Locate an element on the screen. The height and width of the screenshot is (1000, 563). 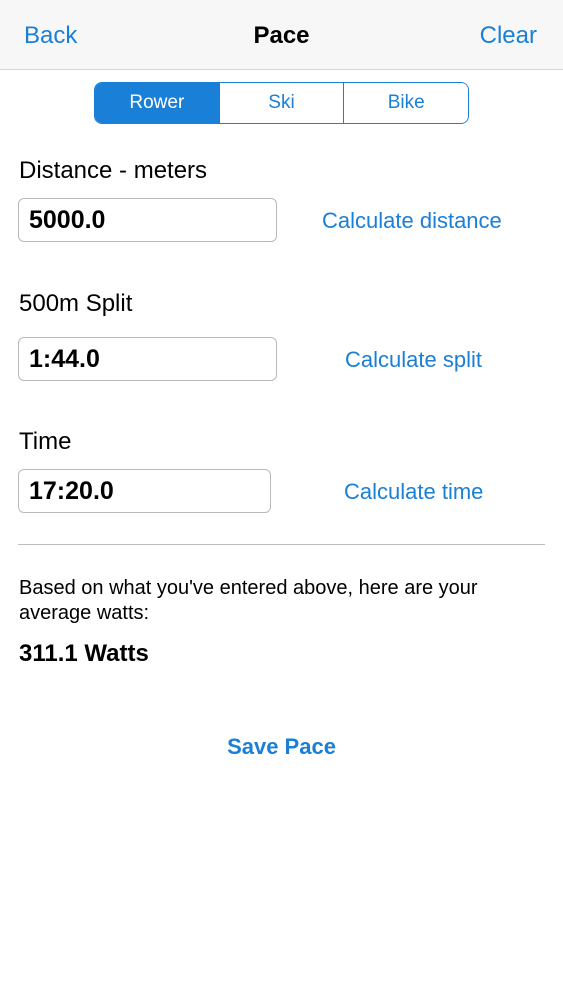
navigation-bar: Back Pace Clear is located at coordinates (281, 35).